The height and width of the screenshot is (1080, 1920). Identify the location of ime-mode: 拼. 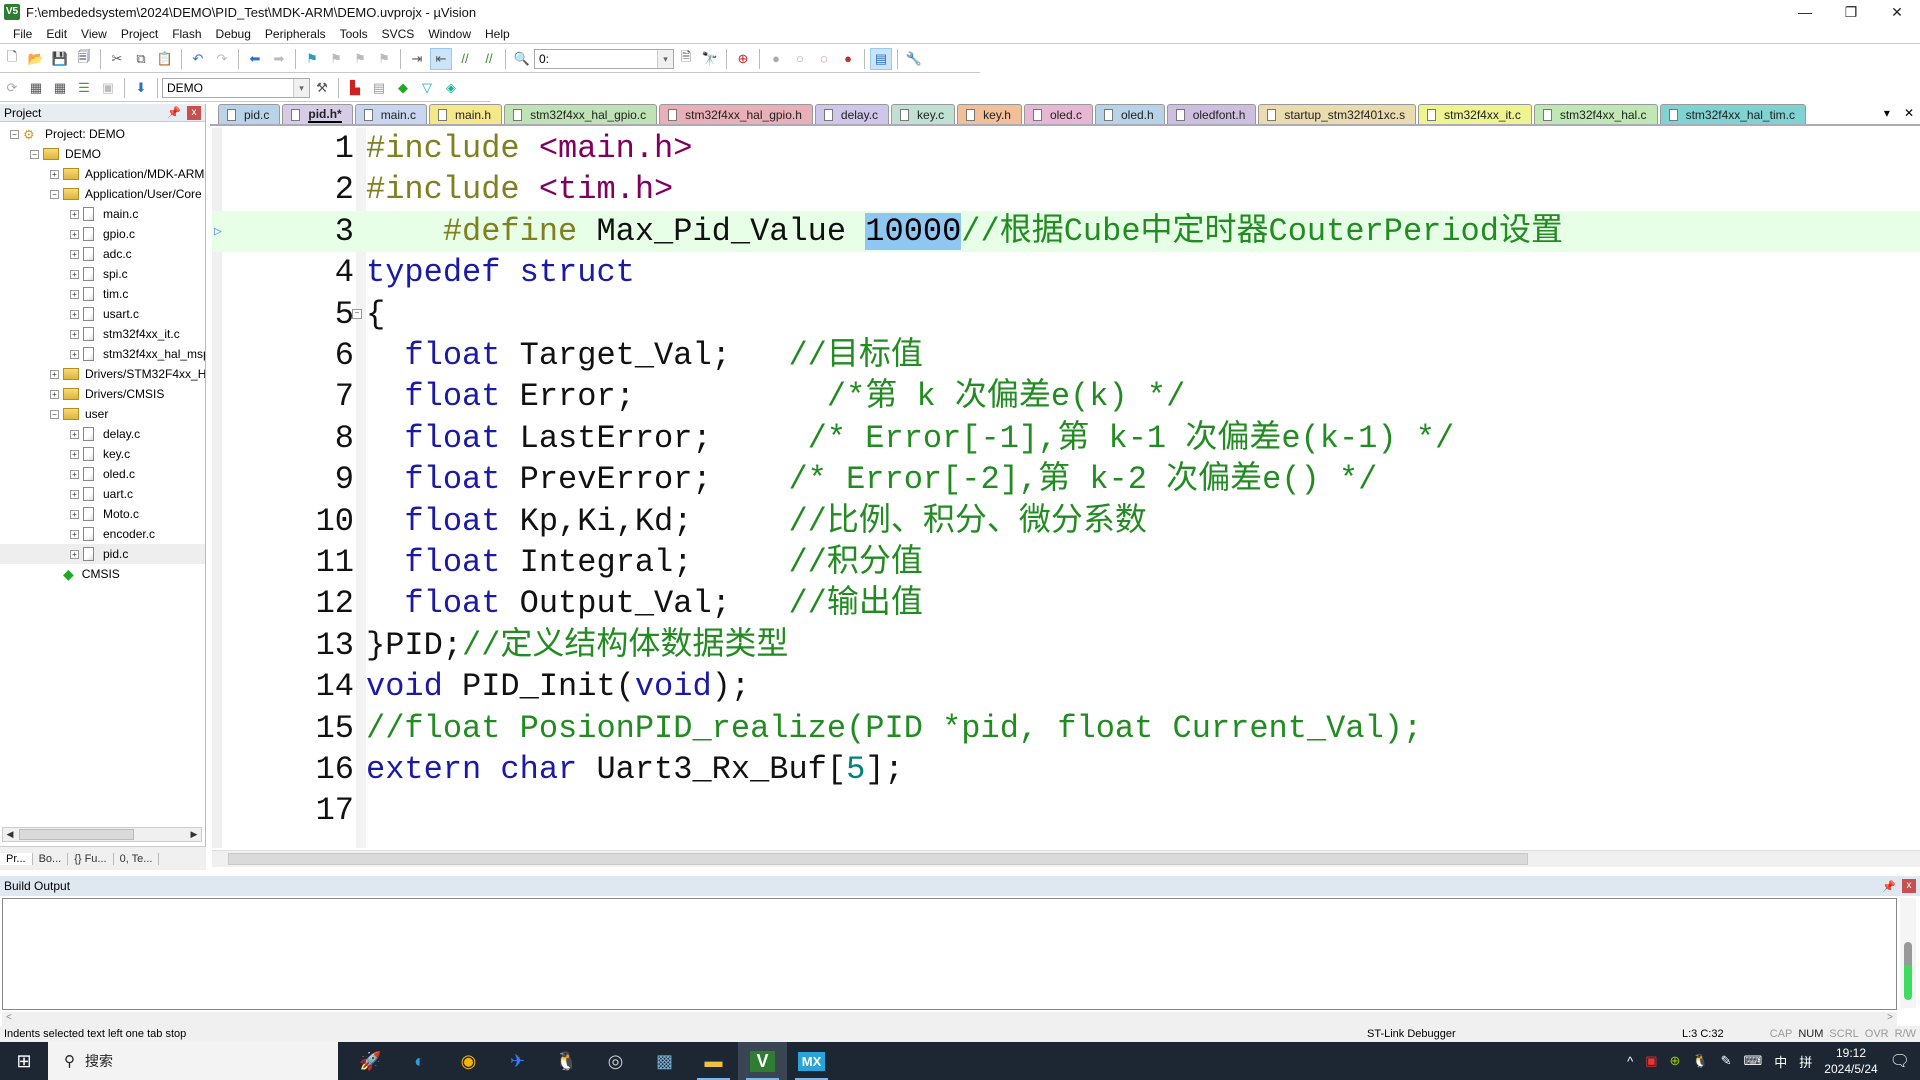
(1805, 1061).